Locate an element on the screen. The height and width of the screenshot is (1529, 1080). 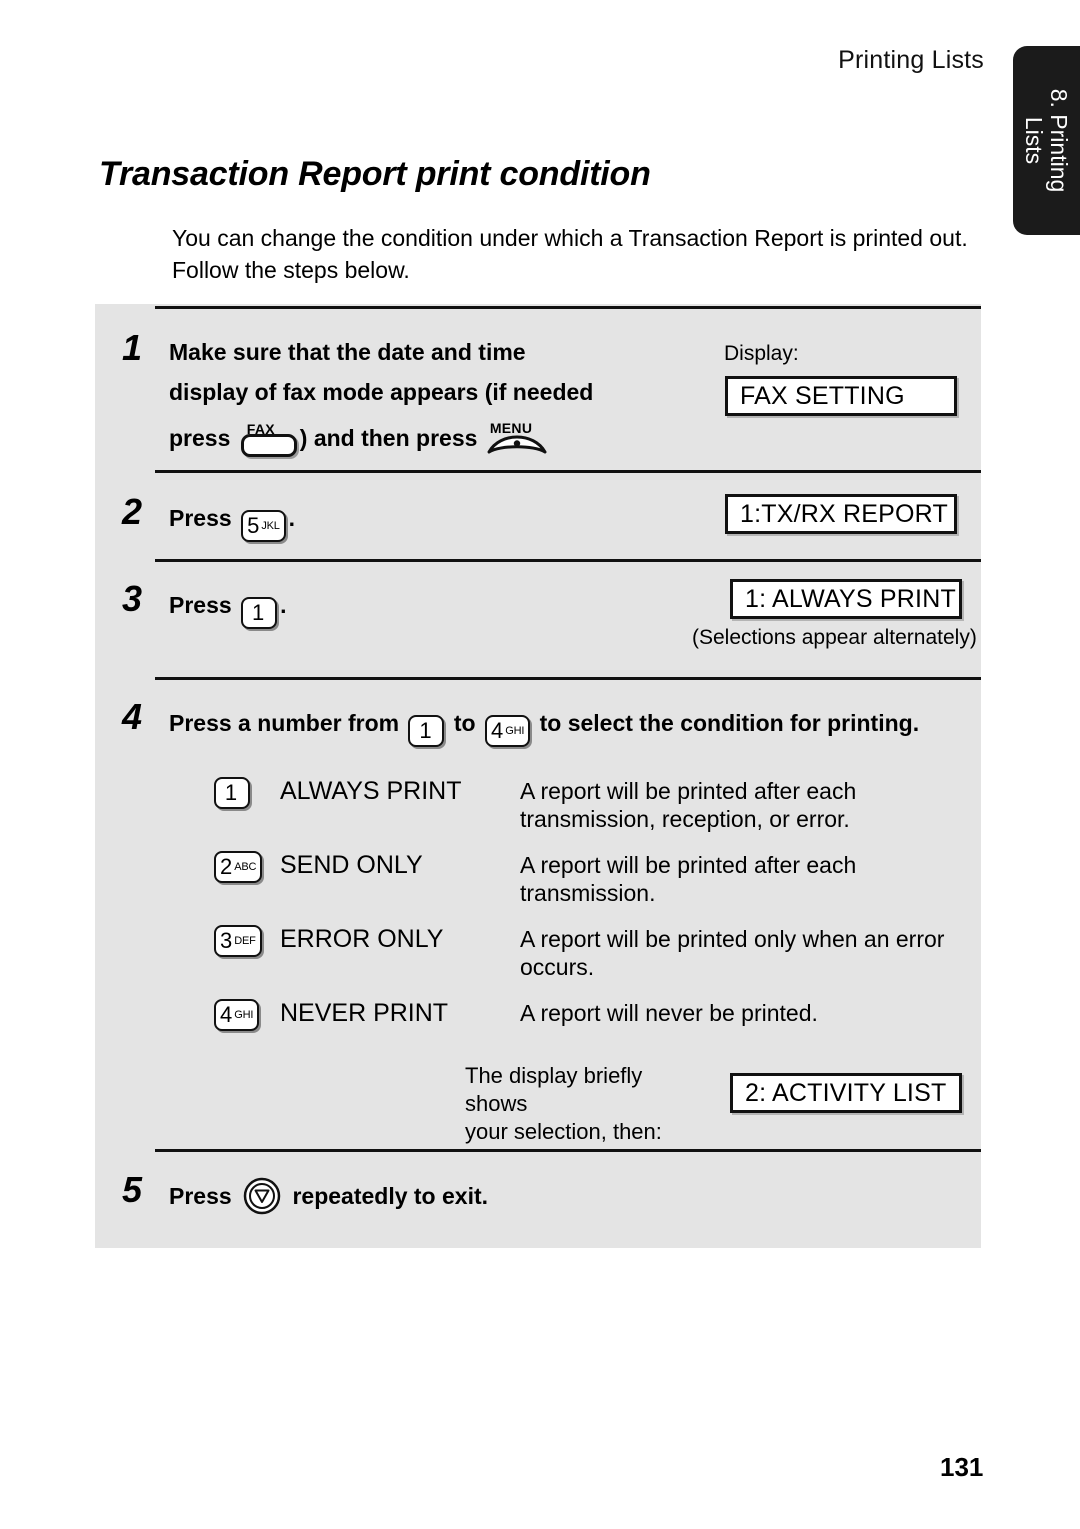
stop-key-icon is located at coordinates (262, 1196).